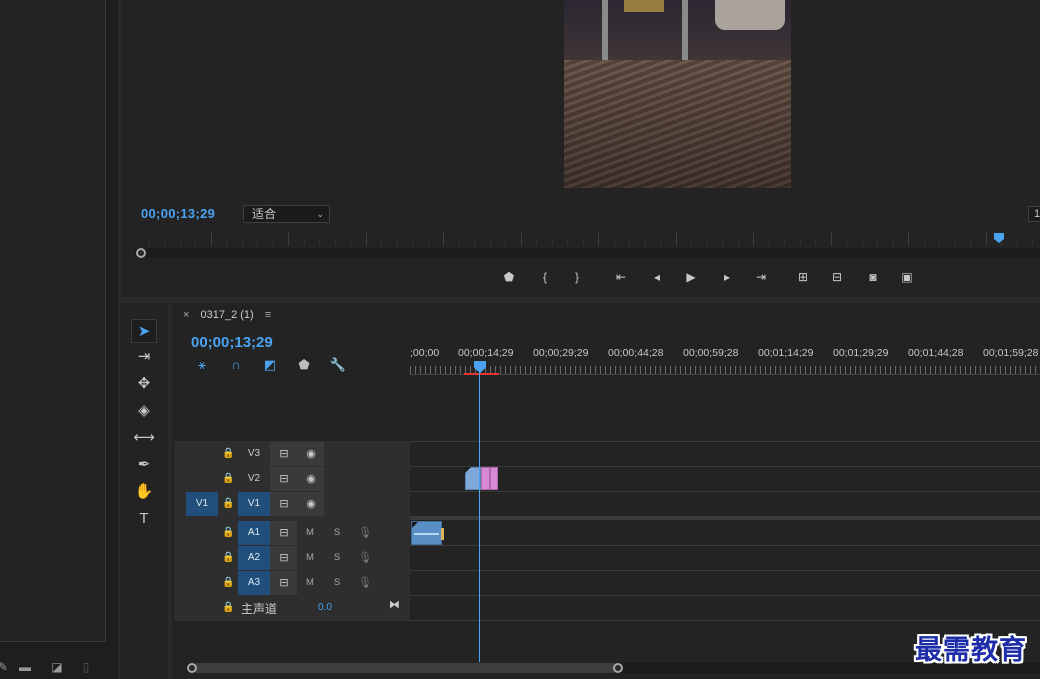 The height and width of the screenshot is (679, 1040). Describe the element at coordinates (803, 277) in the screenshot. I see `lift-icon: ⊞` at that location.